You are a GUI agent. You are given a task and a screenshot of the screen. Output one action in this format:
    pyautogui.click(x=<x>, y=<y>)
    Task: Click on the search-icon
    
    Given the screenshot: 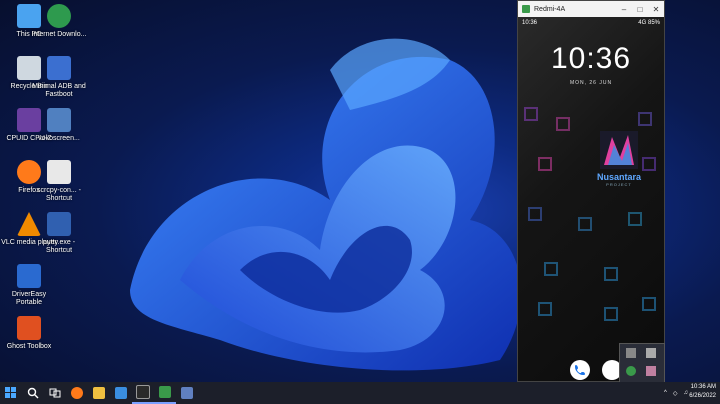 What is the action you would take?
    pyautogui.click(x=33, y=393)
    